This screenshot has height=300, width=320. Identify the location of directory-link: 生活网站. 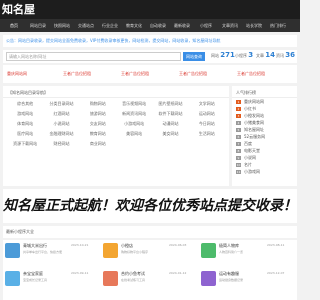
(207, 134).